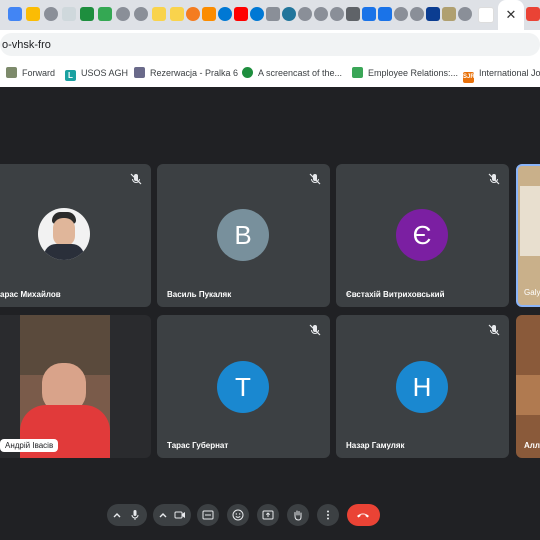  What do you see at coordinates (449, 14) in the screenshot?
I see `crest-tab-icon` at bounding box center [449, 14].